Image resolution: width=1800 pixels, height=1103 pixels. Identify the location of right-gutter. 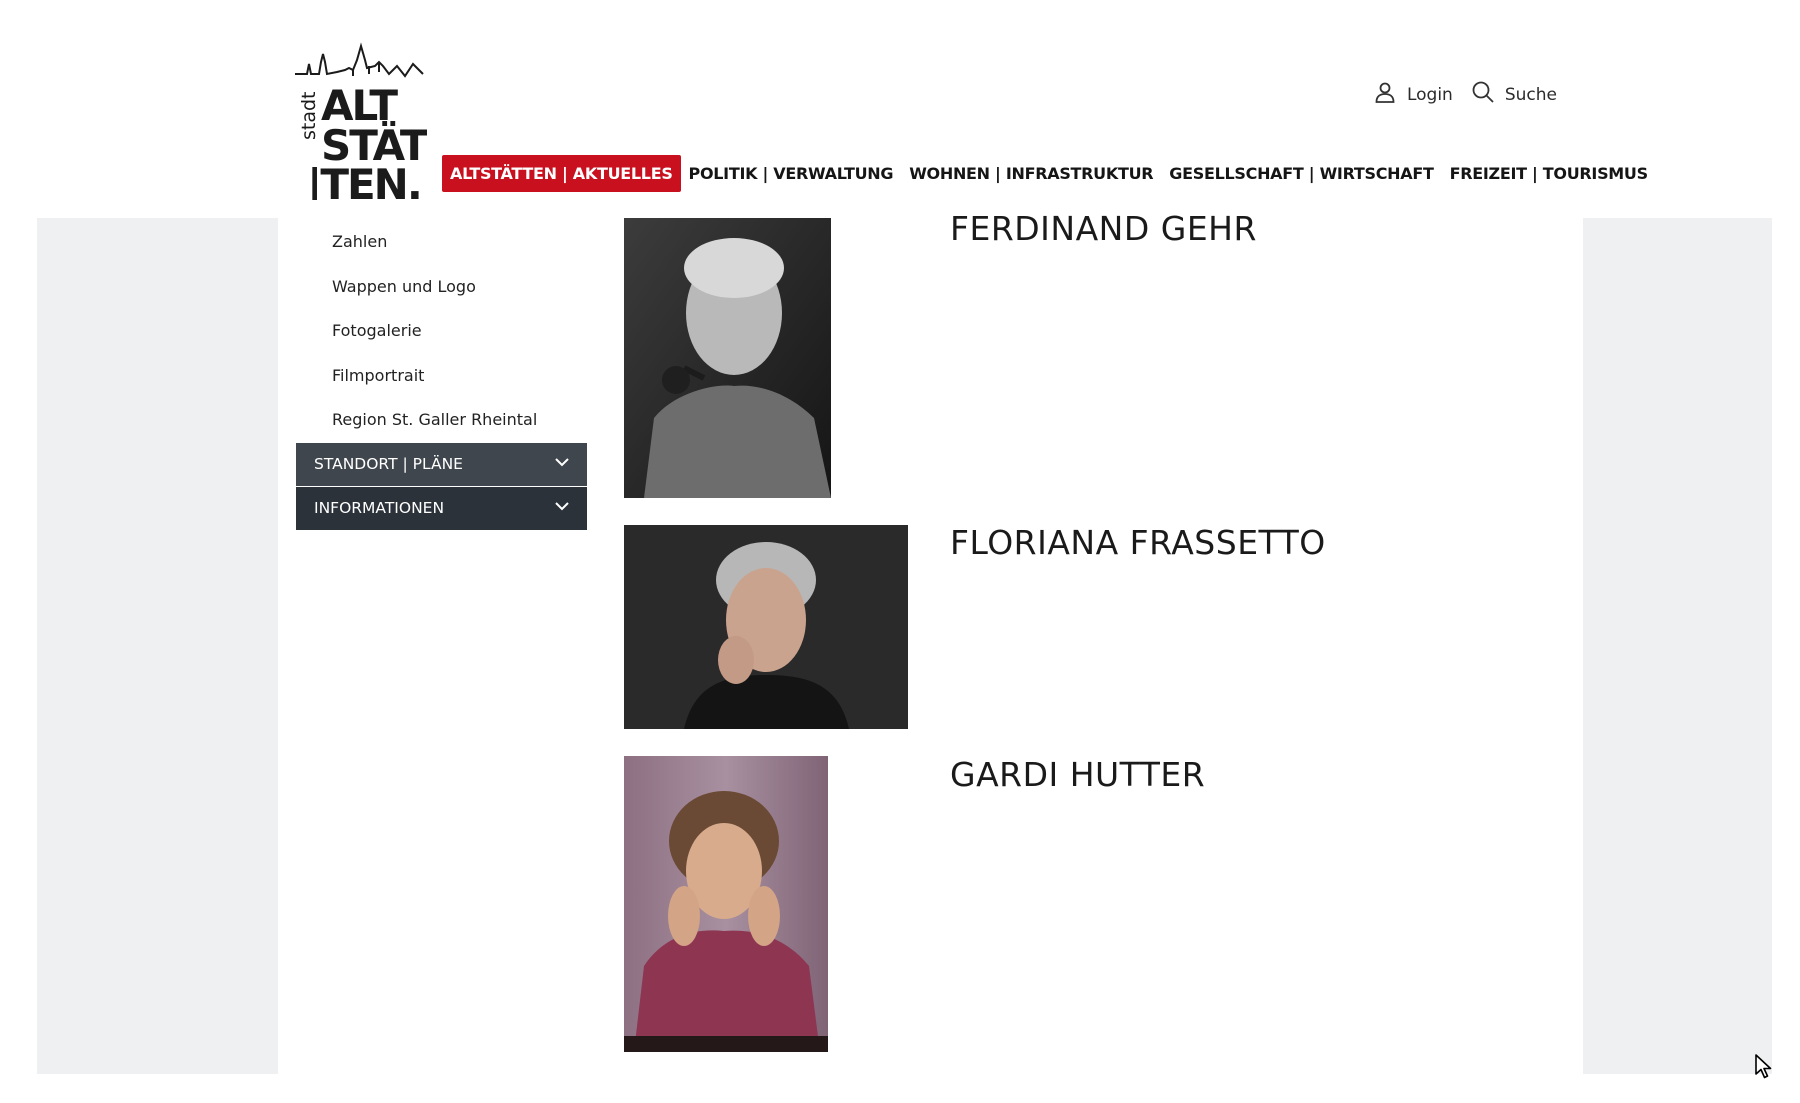
(1677, 646).